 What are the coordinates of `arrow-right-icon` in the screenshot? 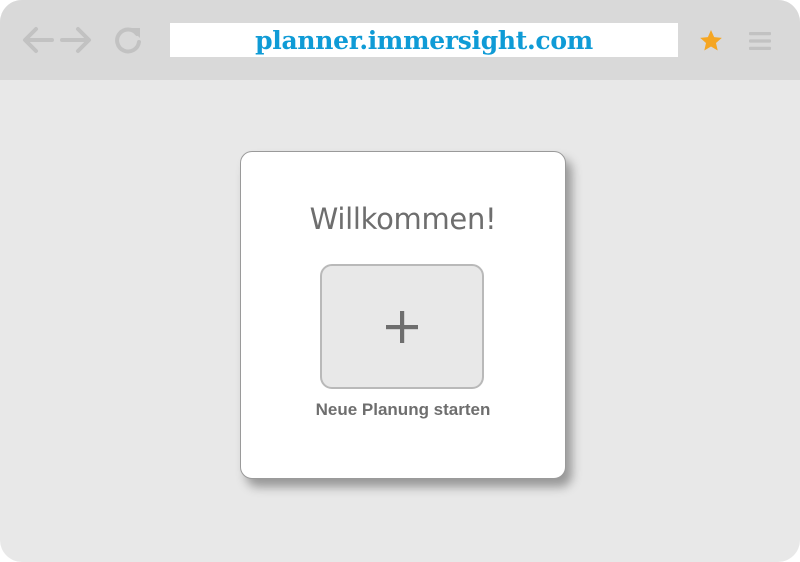 It's located at (75, 40).